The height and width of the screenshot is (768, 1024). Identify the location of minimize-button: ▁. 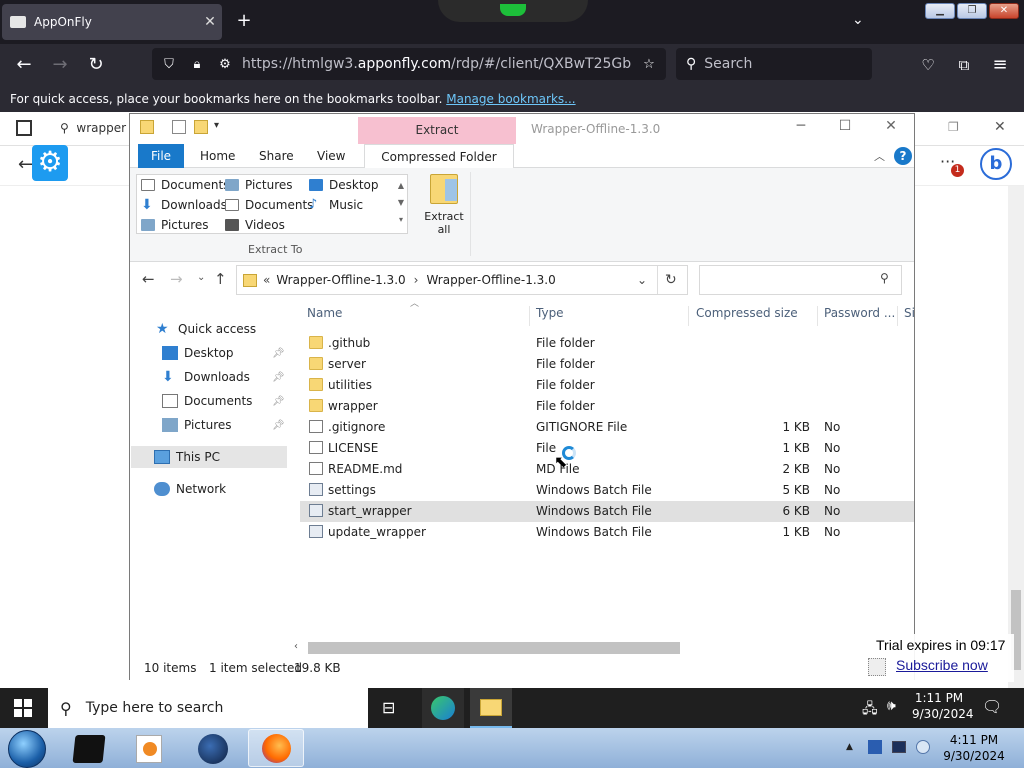
(940, 11).